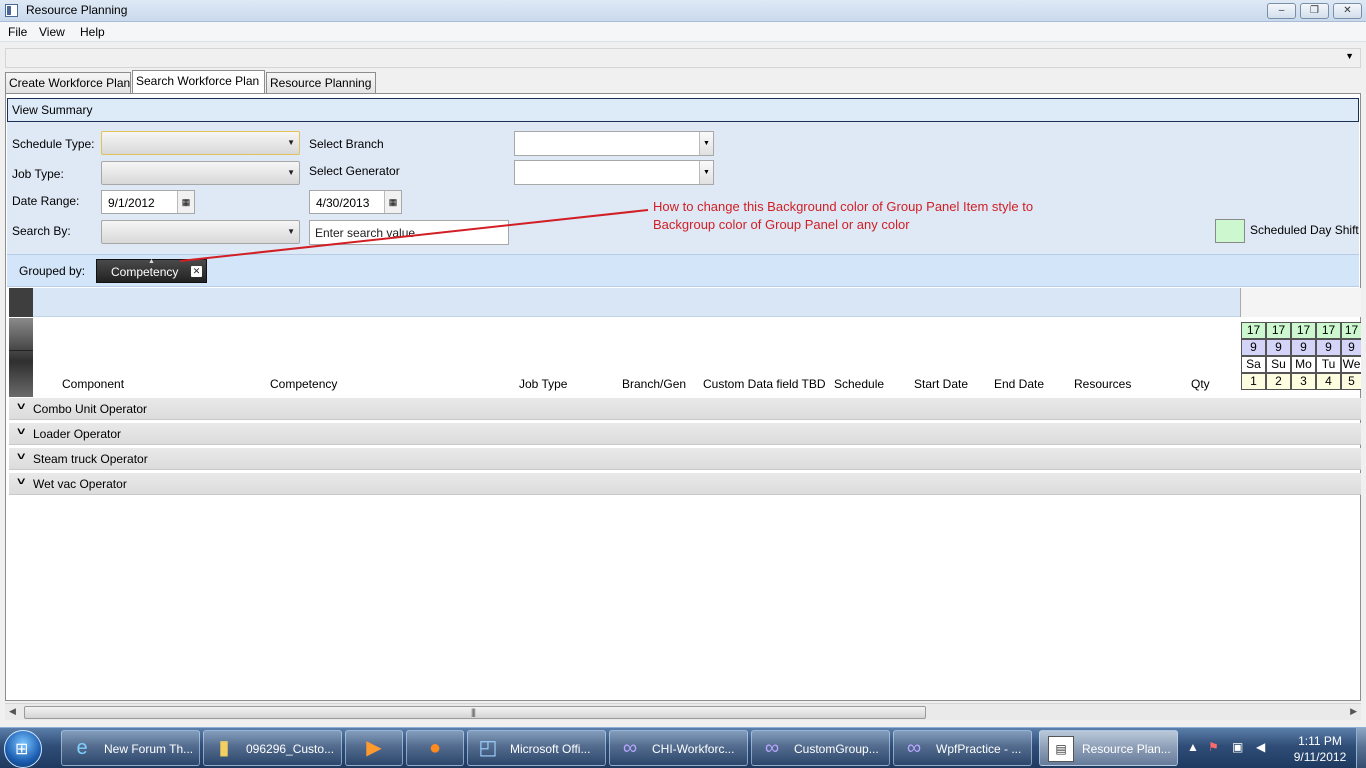 This screenshot has height=768, width=1366. What do you see at coordinates (52, 271) in the screenshot?
I see `grouped-by-label: Grouped by:` at bounding box center [52, 271].